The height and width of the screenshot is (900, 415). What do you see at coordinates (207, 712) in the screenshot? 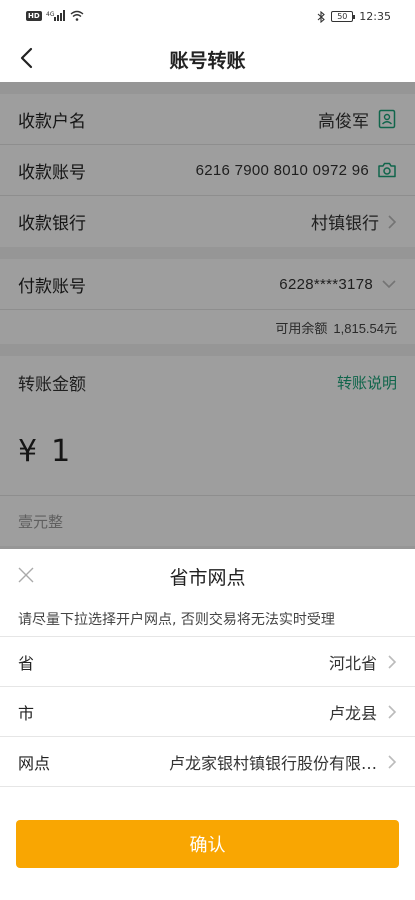
I see `city-row: 市 卢龙县` at bounding box center [207, 712].